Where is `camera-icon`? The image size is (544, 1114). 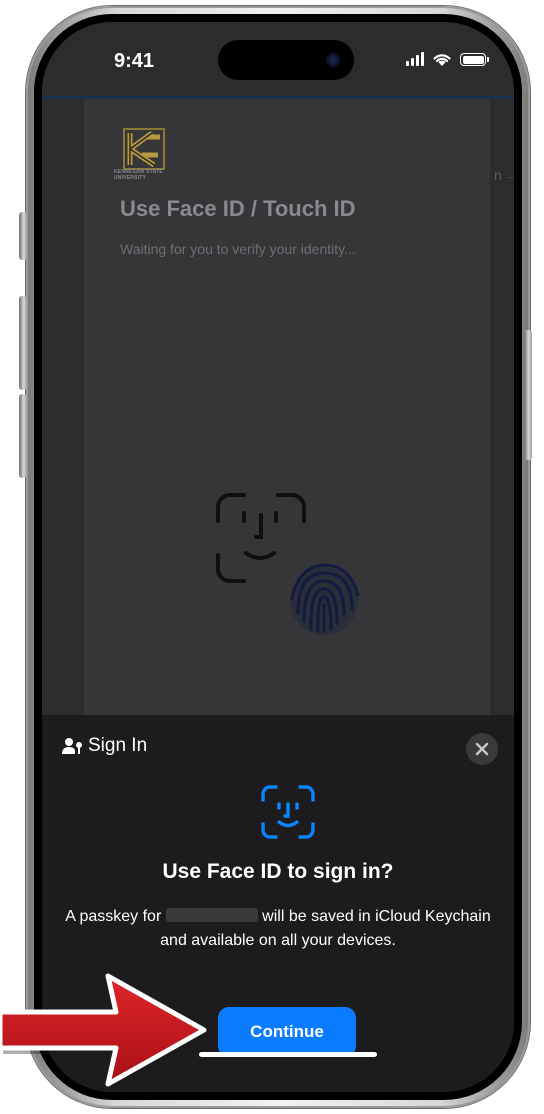
camera-icon is located at coordinates (333, 60).